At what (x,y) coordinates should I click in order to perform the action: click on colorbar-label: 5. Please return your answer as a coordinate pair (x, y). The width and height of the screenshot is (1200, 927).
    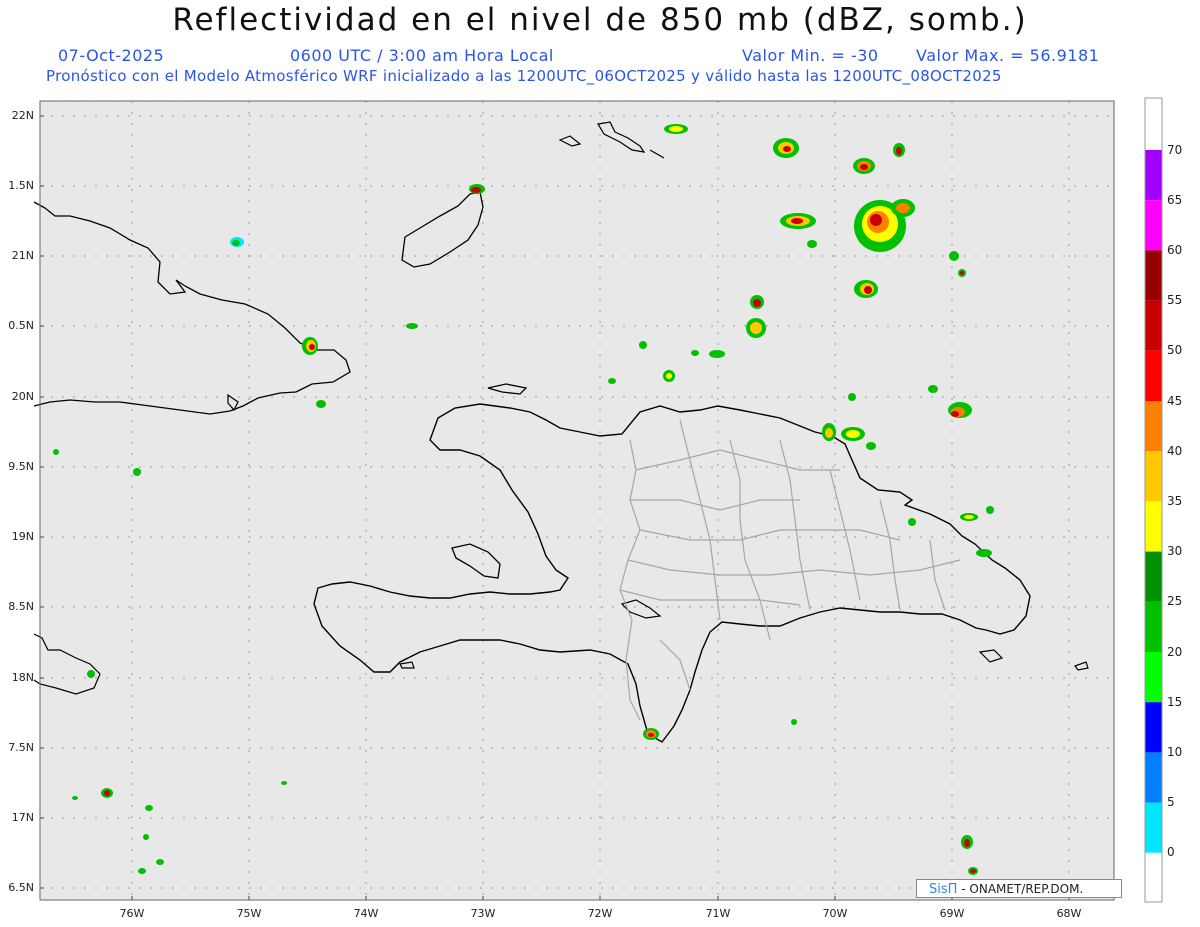
    Looking at the image, I should click on (1171, 802).